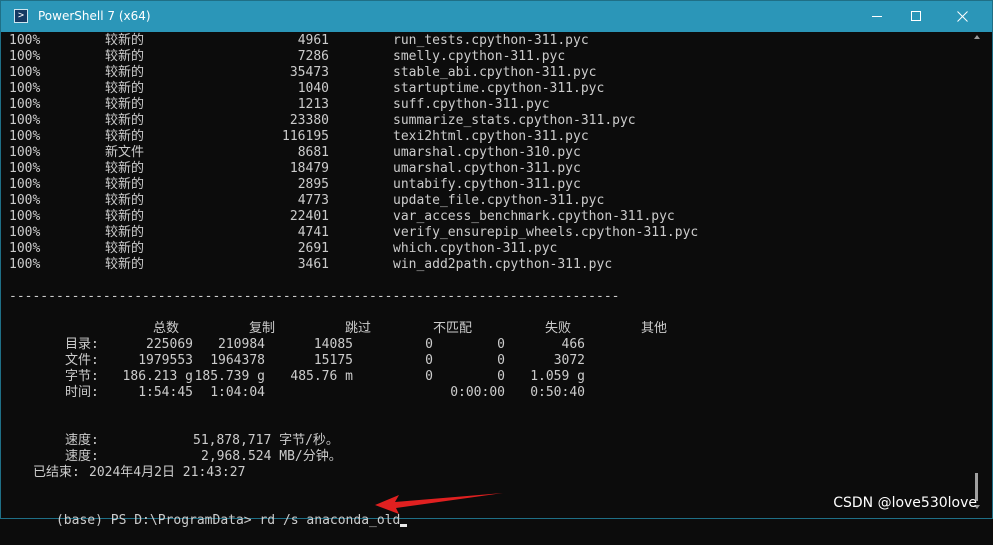 The width and height of the screenshot is (993, 545). Describe the element at coordinates (82, 392) in the screenshot. I see `row-label: 时间:` at that location.